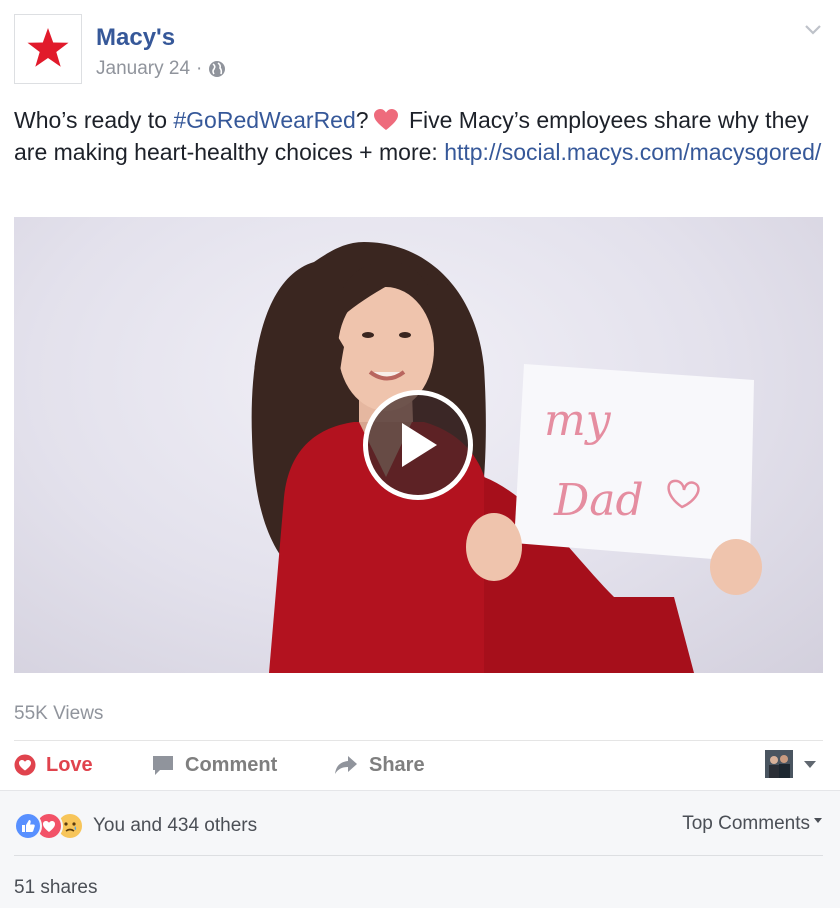 The height and width of the screenshot is (908, 840). What do you see at coordinates (175, 826) in the screenshot?
I see `reactions-text: You and 434 others` at bounding box center [175, 826].